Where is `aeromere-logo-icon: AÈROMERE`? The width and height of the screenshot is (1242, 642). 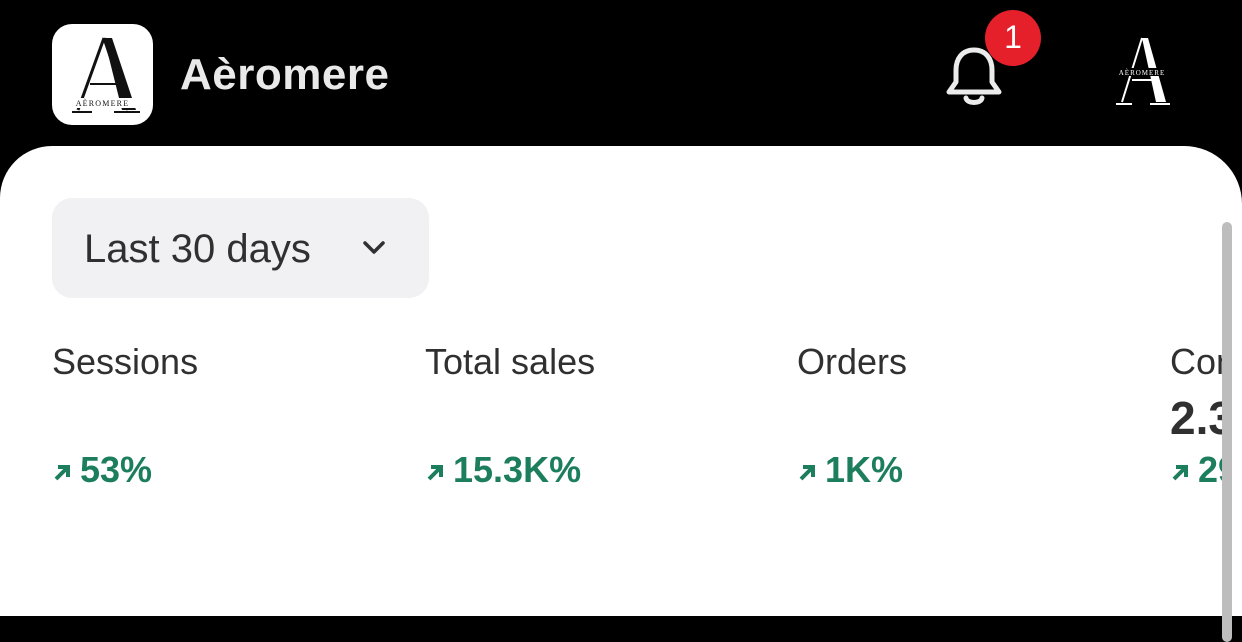
aeromere-logo-icon: AÈROMERE is located at coordinates (102, 75).